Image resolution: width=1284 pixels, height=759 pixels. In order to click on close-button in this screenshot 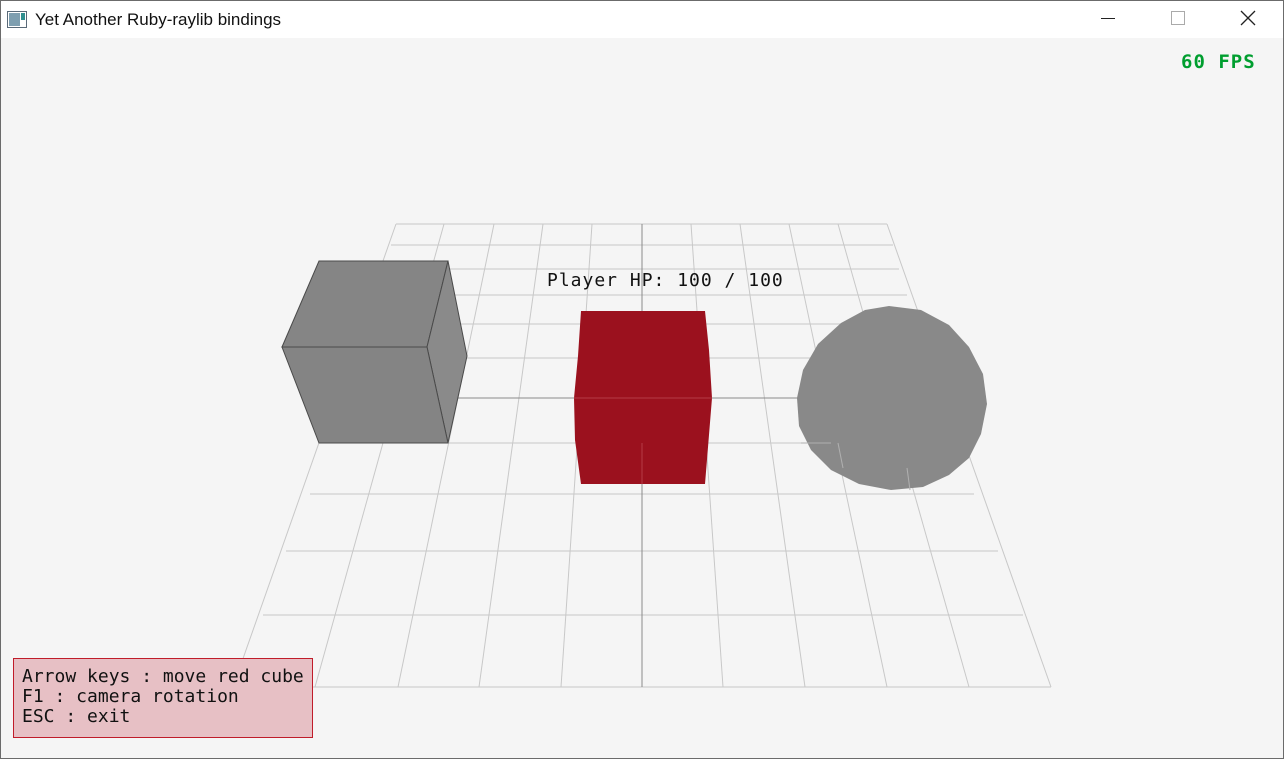, I will do `click(1248, 19)`.